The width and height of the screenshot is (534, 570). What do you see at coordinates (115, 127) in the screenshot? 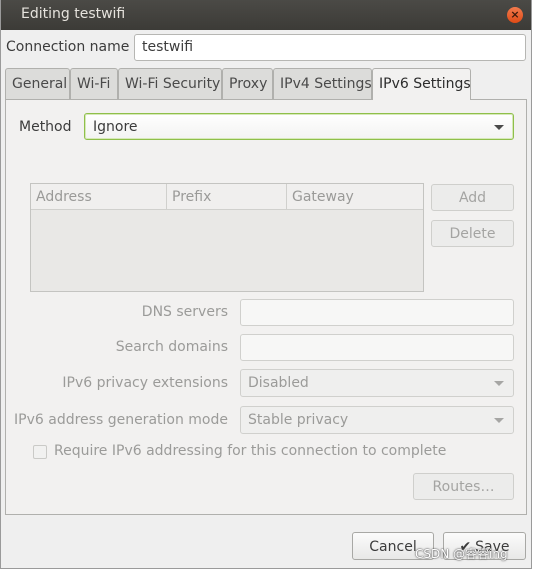
I see `method-value: Ignore` at bounding box center [115, 127].